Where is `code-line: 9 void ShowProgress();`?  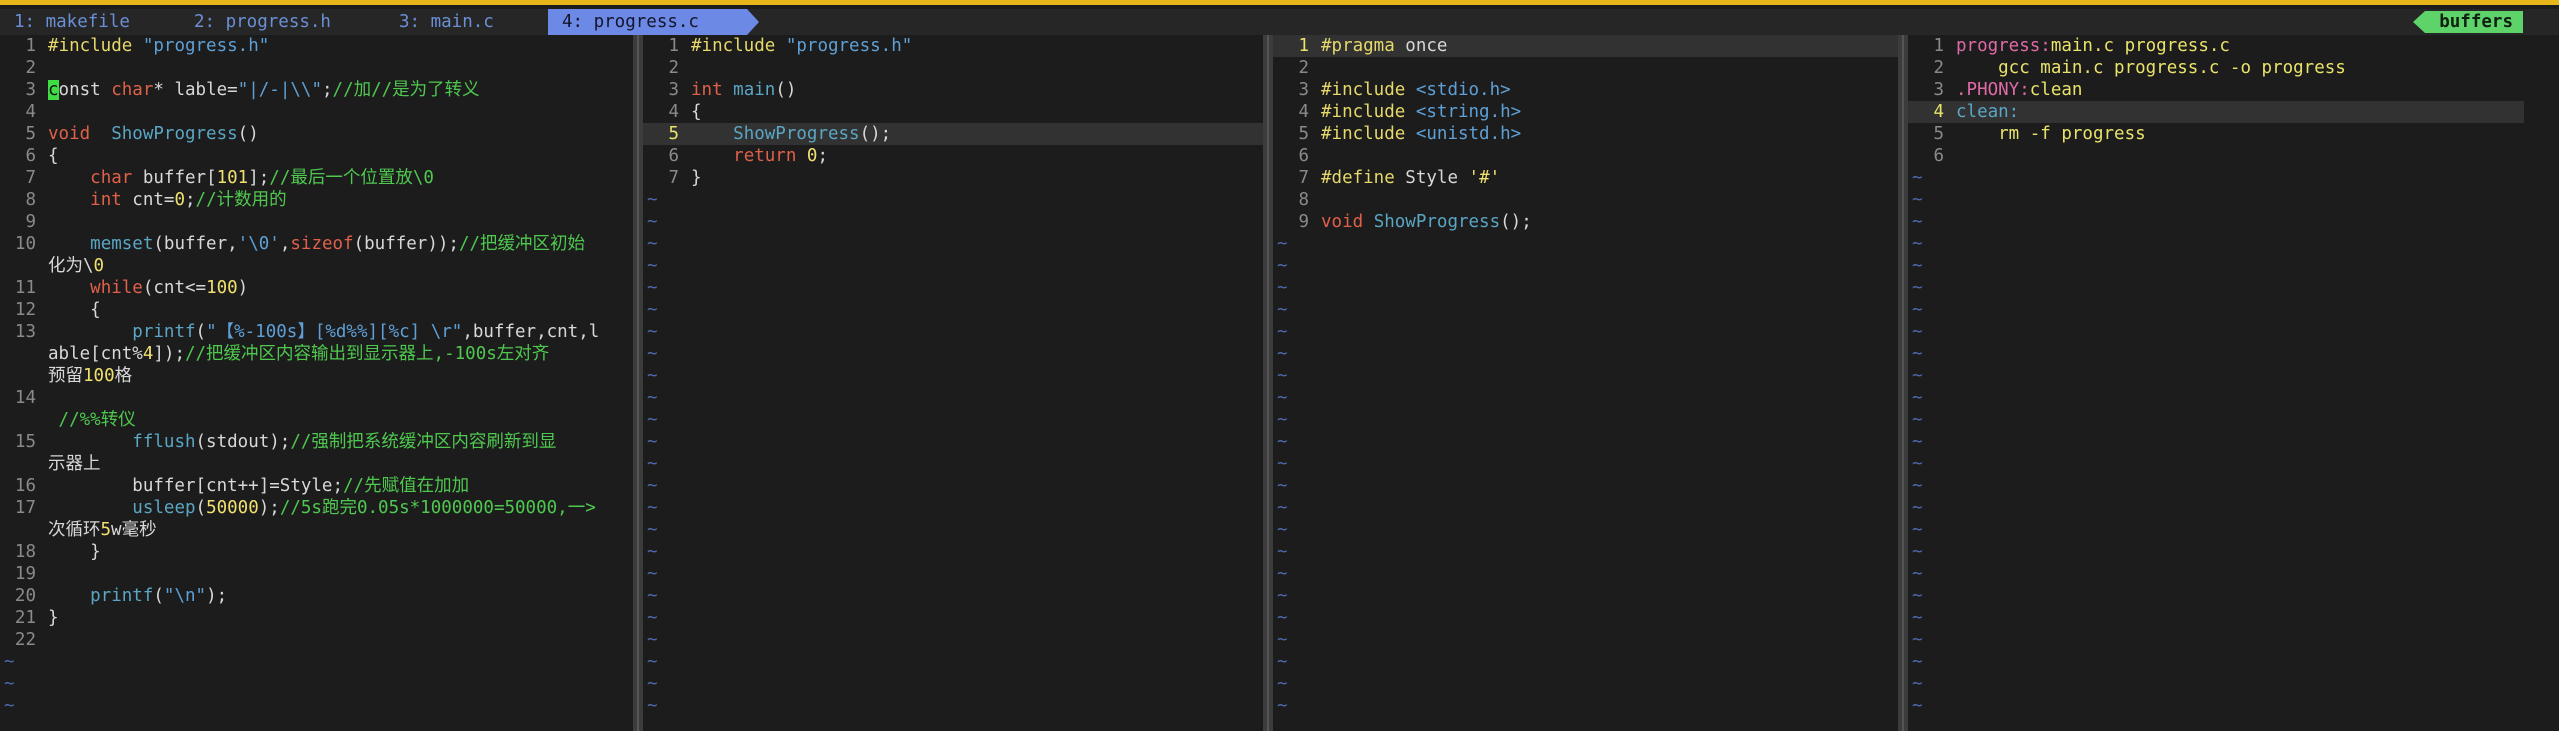 code-line: 9 void ShowProgress(); is located at coordinates (1585, 222).